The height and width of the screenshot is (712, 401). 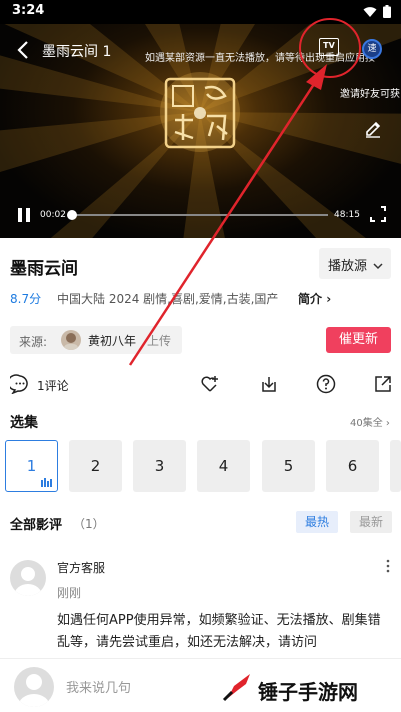 What do you see at coordinates (168, 299) in the screenshot?
I see `meta-info: 中国大陆 2024 剧情,喜剧,爱情,古装,国产` at bounding box center [168, 299].